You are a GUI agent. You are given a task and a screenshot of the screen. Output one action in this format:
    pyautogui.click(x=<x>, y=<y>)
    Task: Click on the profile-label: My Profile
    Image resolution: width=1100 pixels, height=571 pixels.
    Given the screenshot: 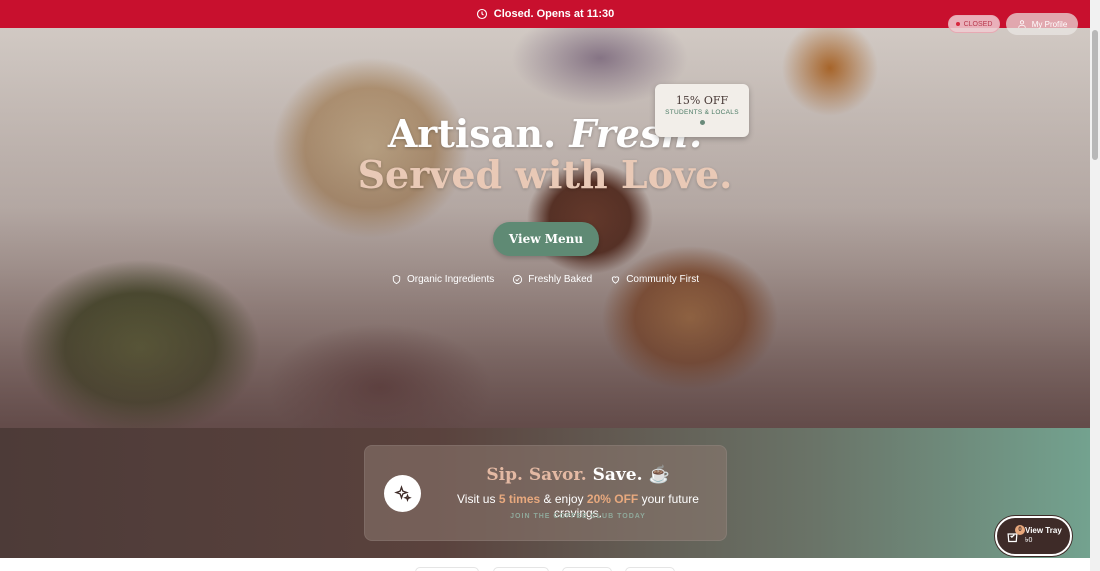 What is the action you would take?
    pyautogui.click(x=1049, y=24)
    